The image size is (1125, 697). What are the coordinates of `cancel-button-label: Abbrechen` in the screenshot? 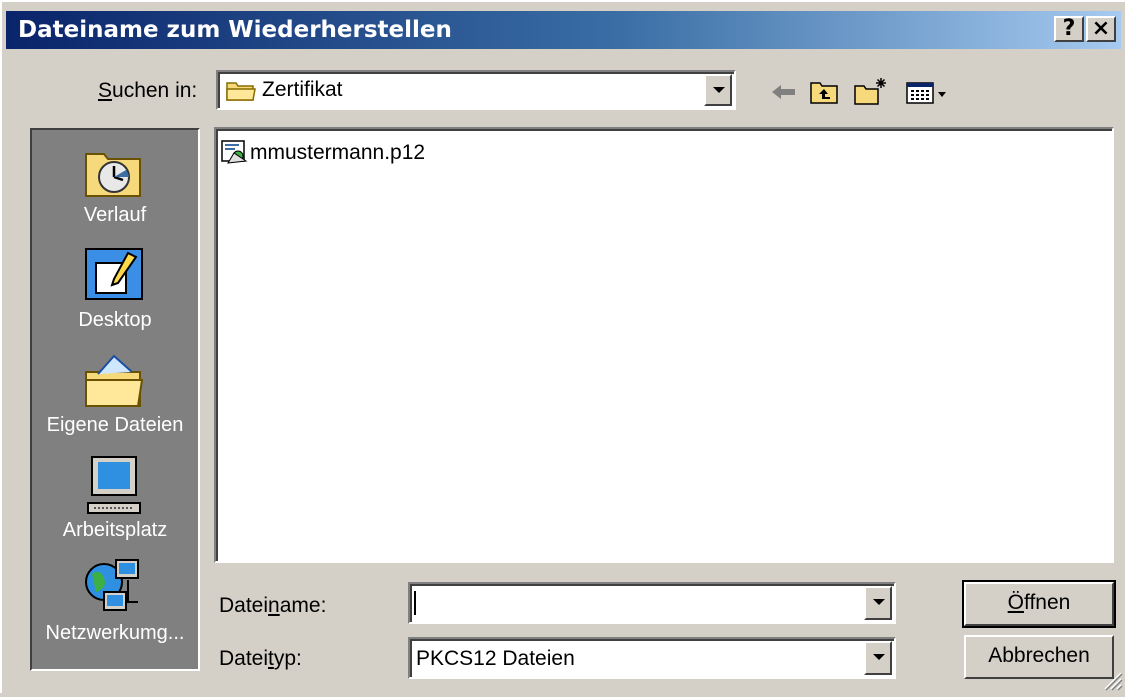 It's located at (1039, 655).